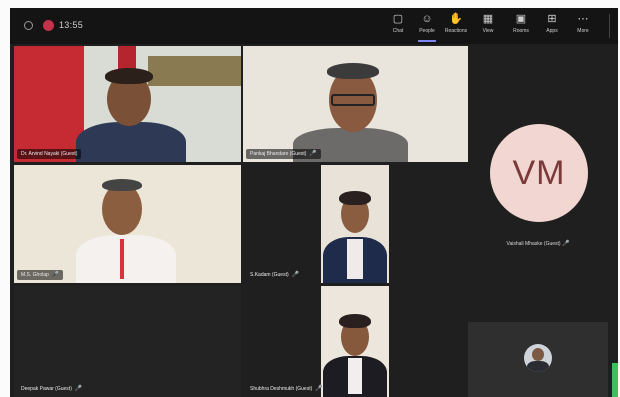 The width and height of the screenshot is (620, 397). I want to click on participant-name: M.S. Gholap, so click(35, 275).